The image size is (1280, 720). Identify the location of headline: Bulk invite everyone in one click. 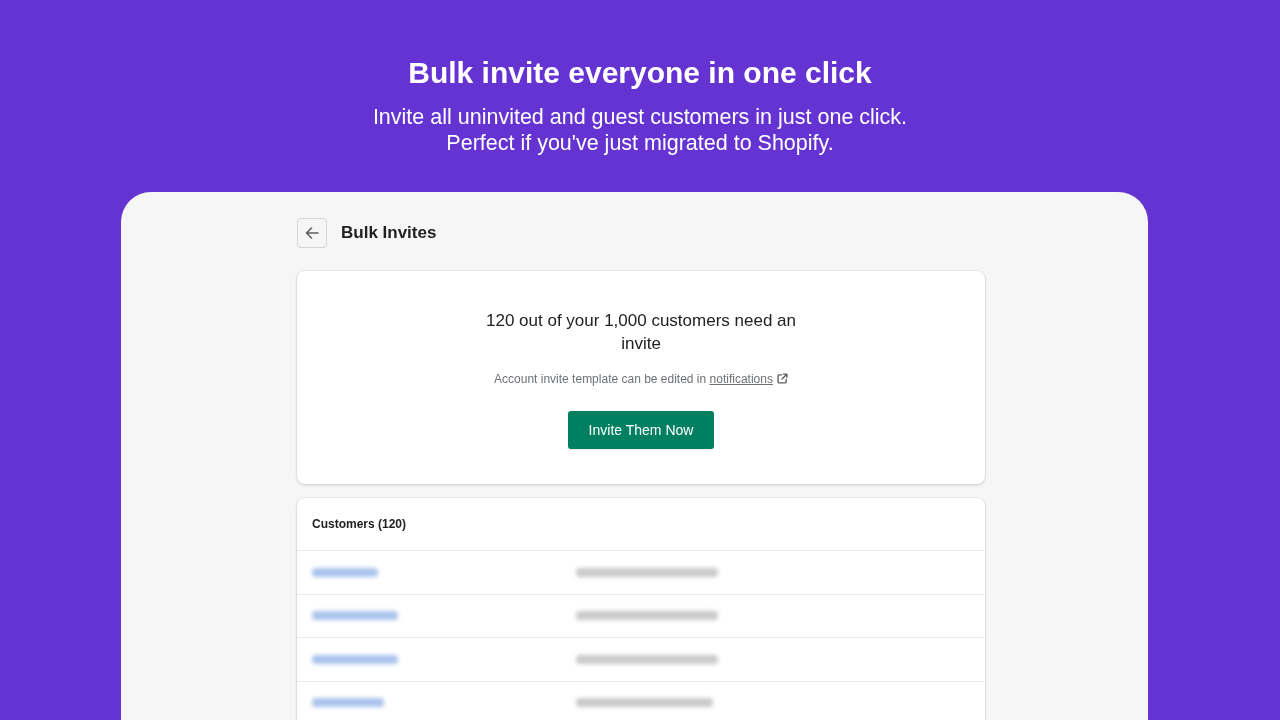
(640, 73).